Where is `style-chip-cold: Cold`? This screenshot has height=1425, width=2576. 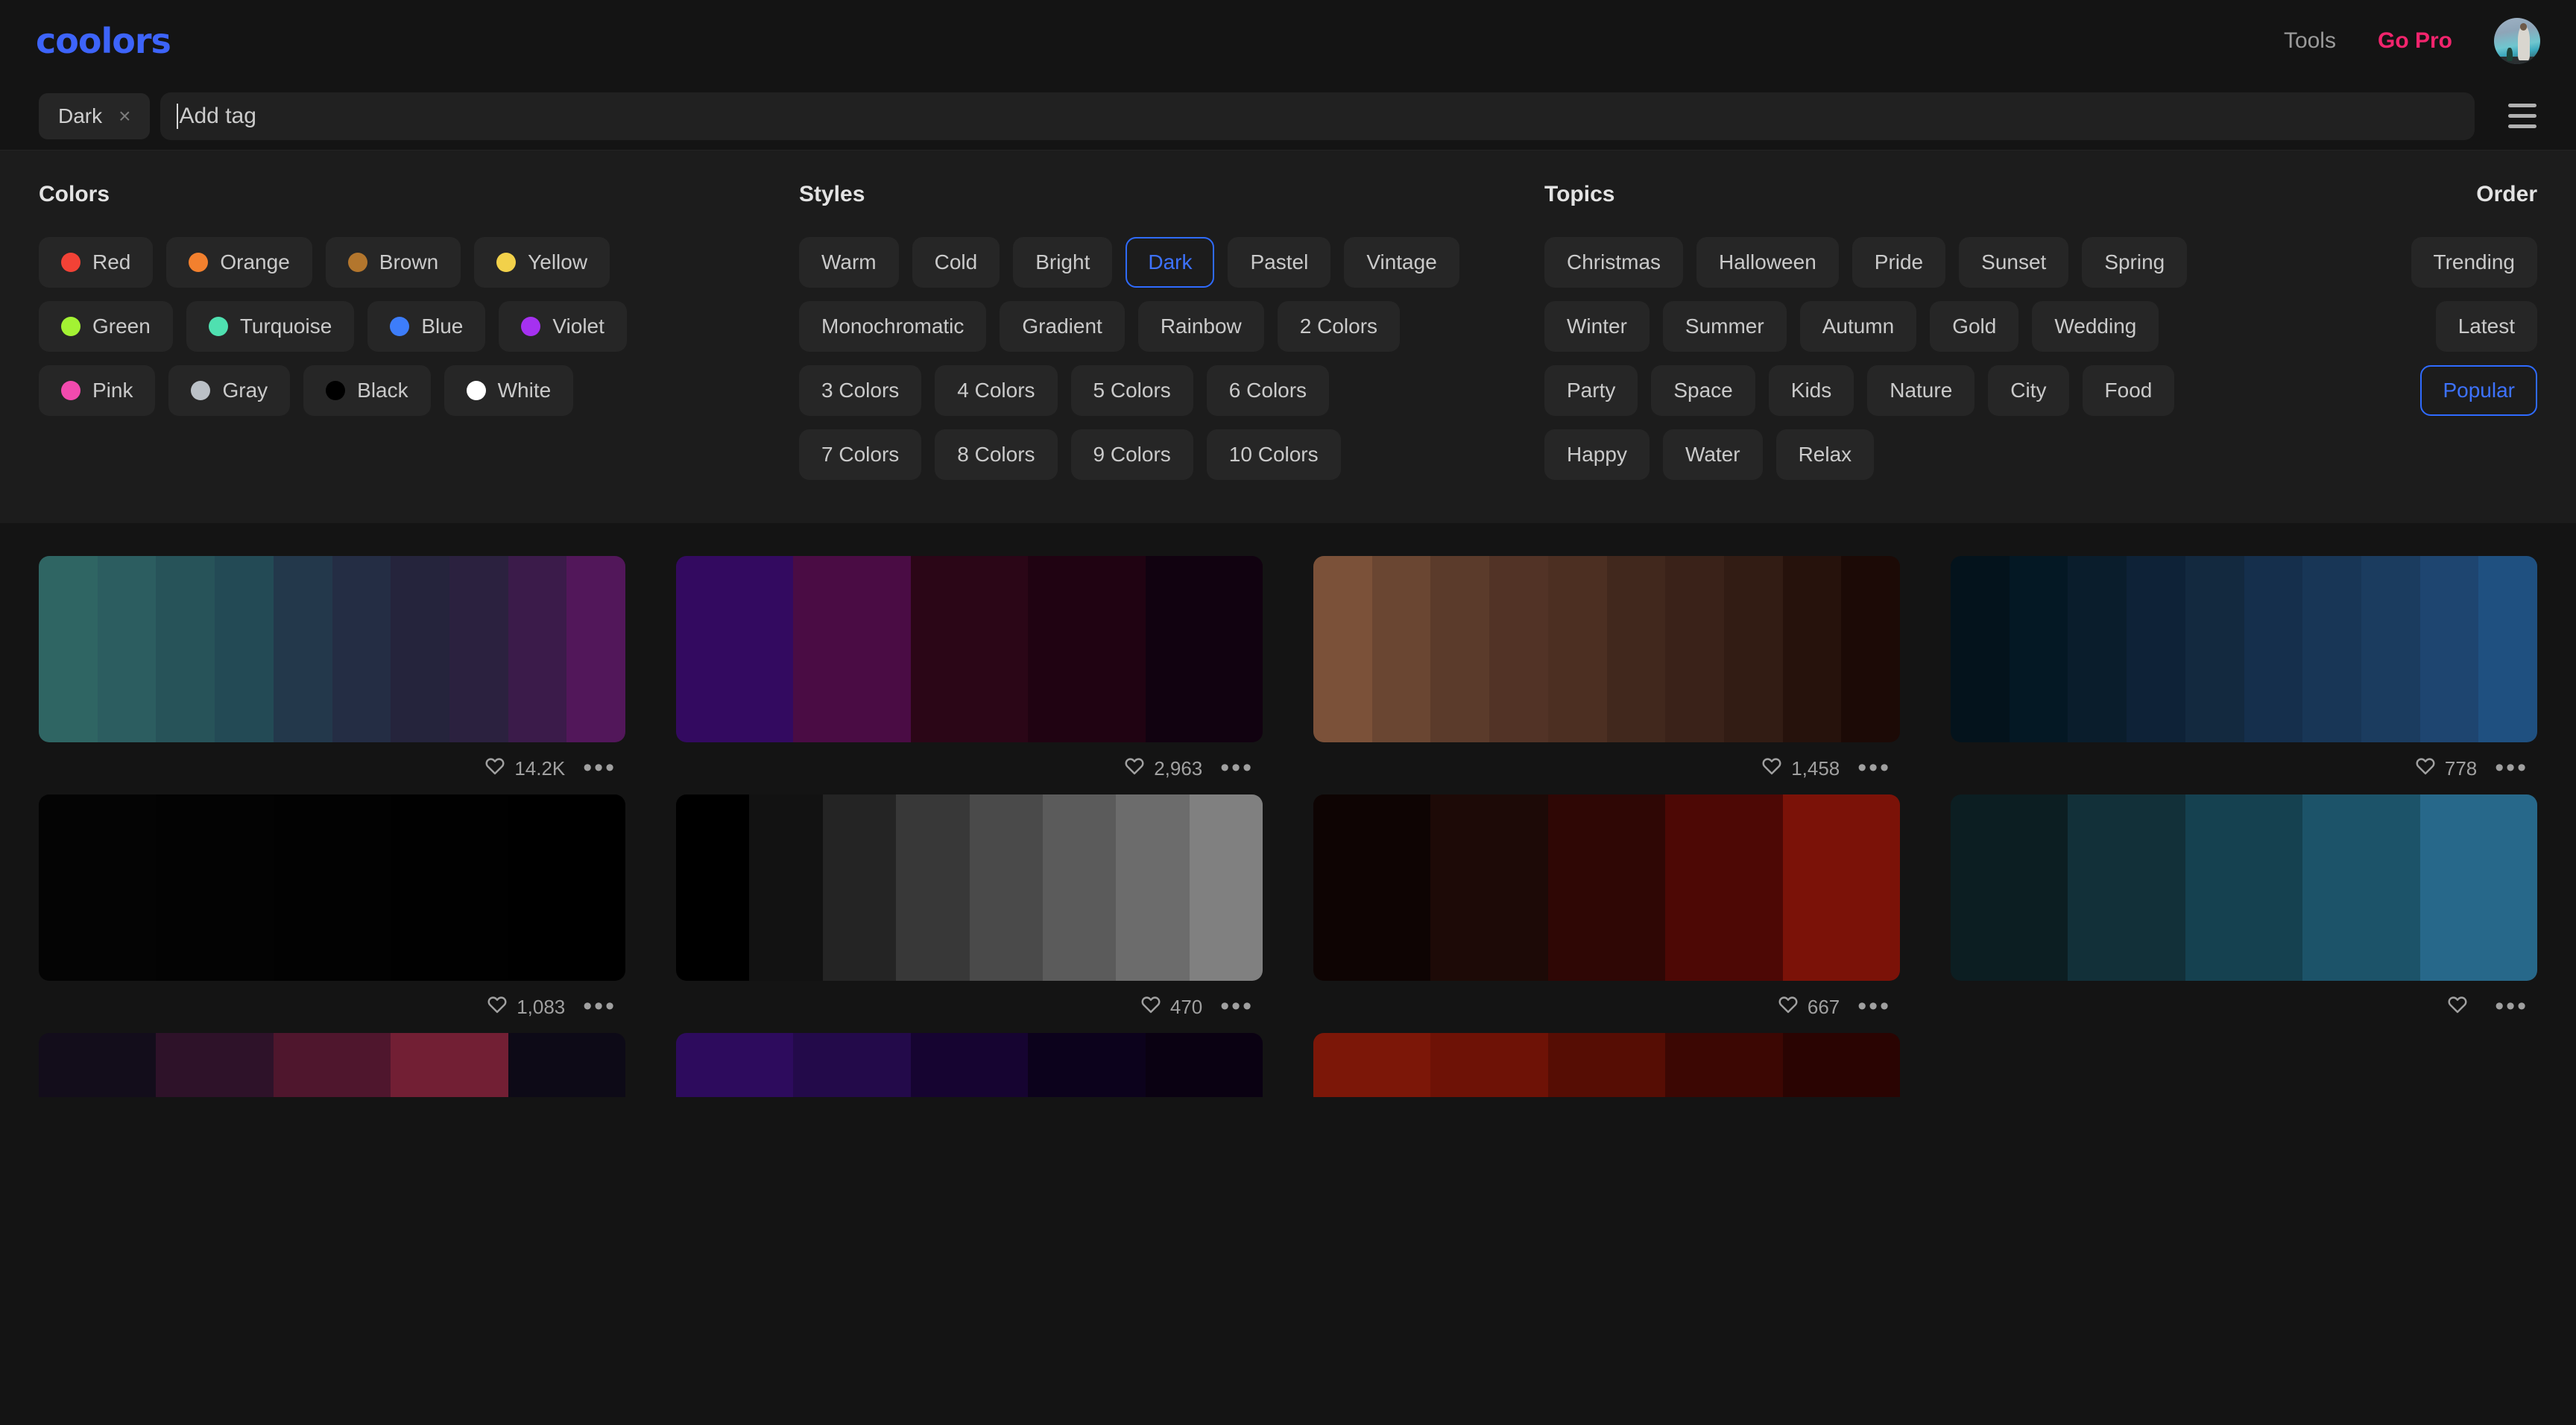
style-chip-cold: Cold is located at coordinates (956, 262).